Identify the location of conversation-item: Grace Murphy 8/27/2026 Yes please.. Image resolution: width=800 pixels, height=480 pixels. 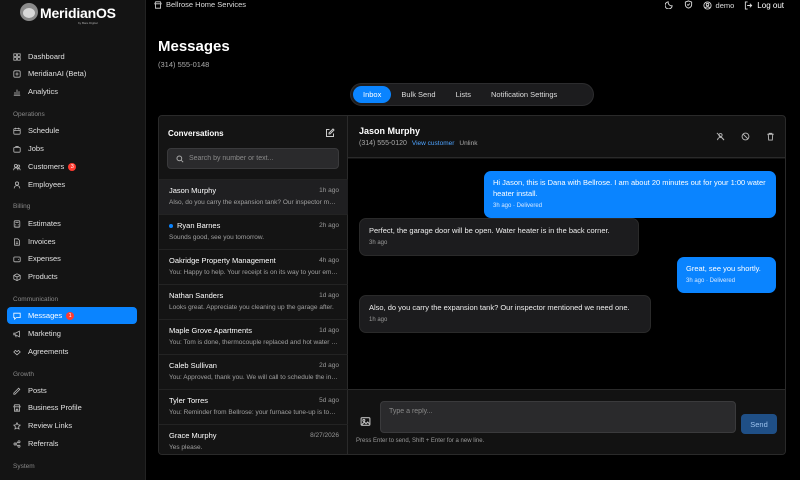
(253, 439).